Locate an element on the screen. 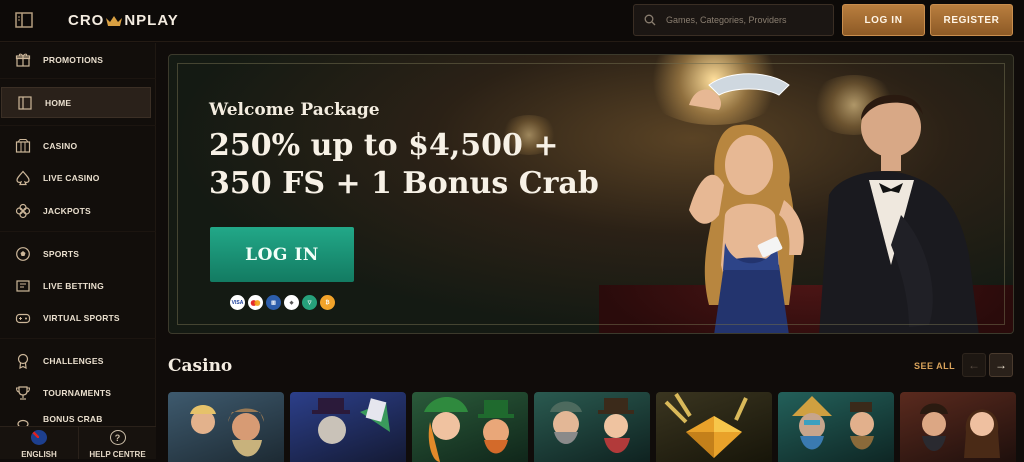 The width and height of the screenshot is (1024, 462). sidebar-item-label: CHALLENGES is located at coordinates (73, 361).